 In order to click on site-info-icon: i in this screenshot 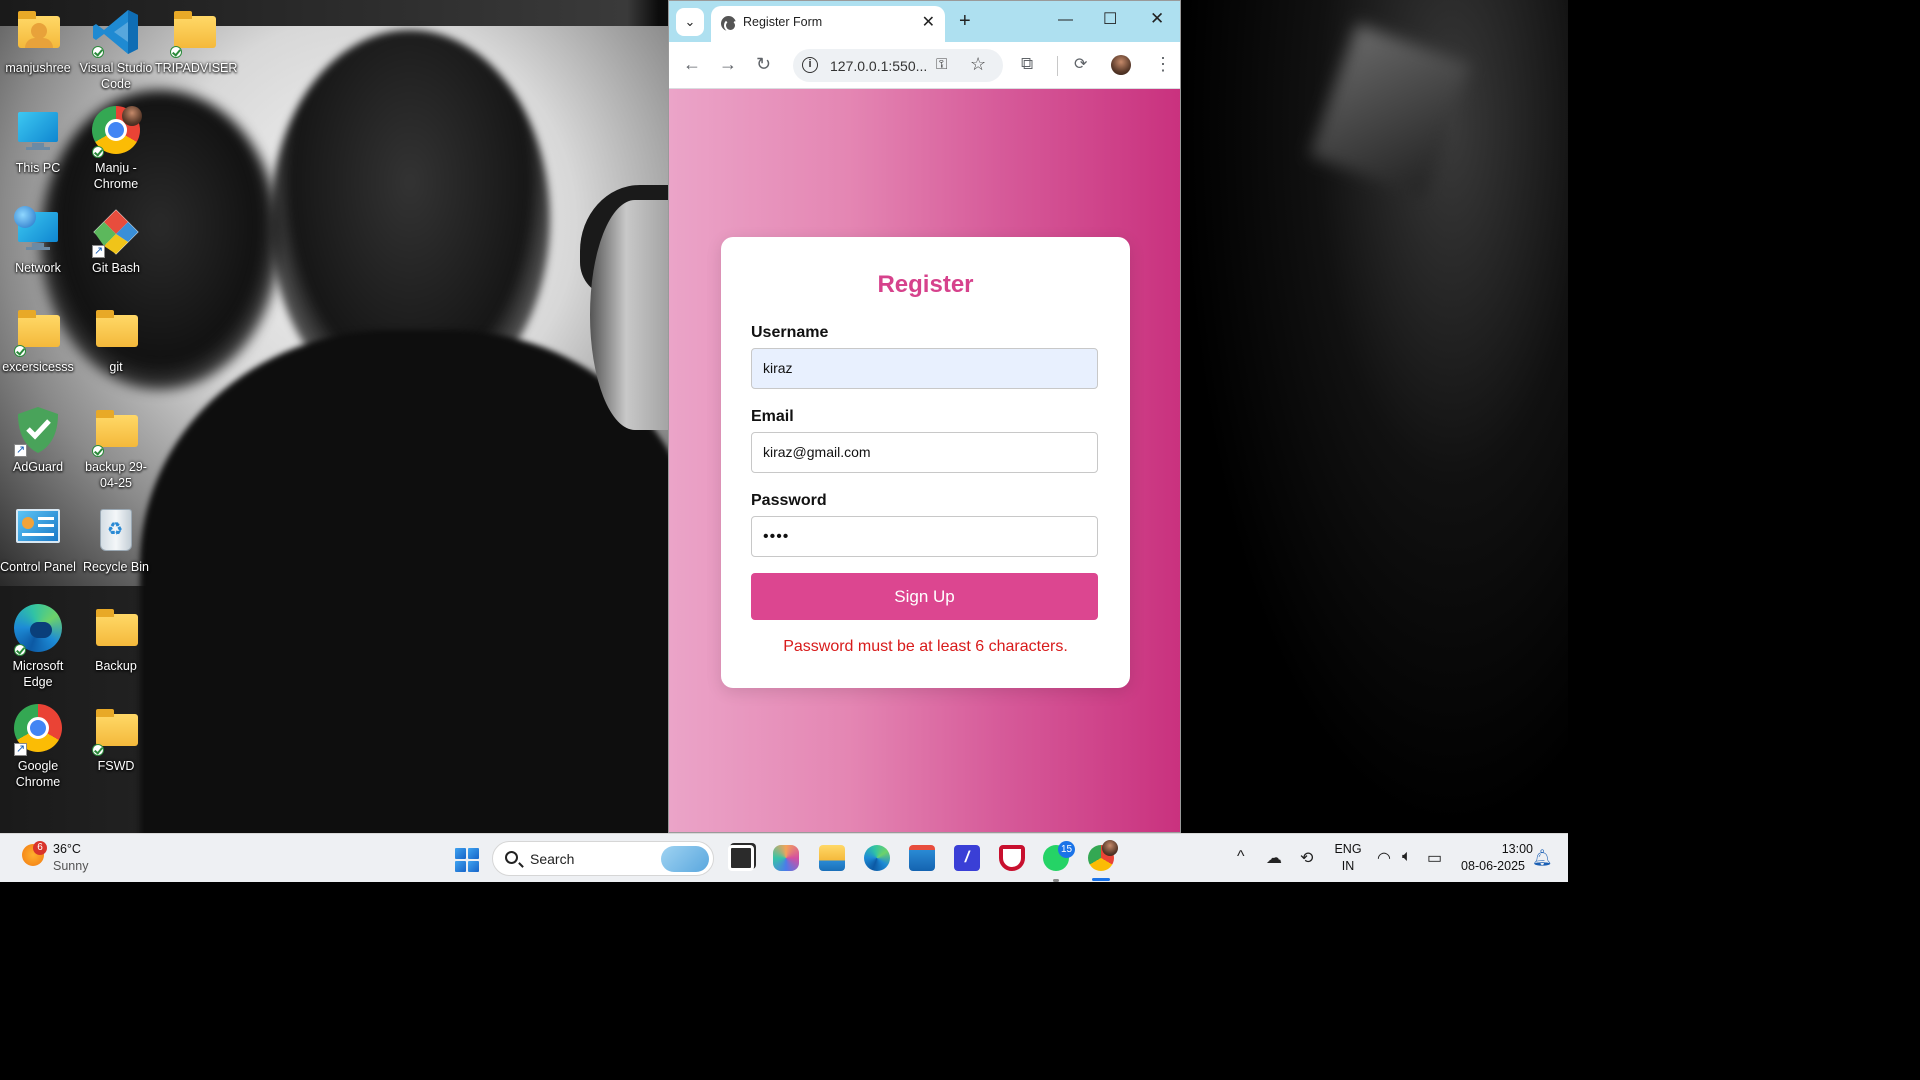, I will do `click(810, 65)`.